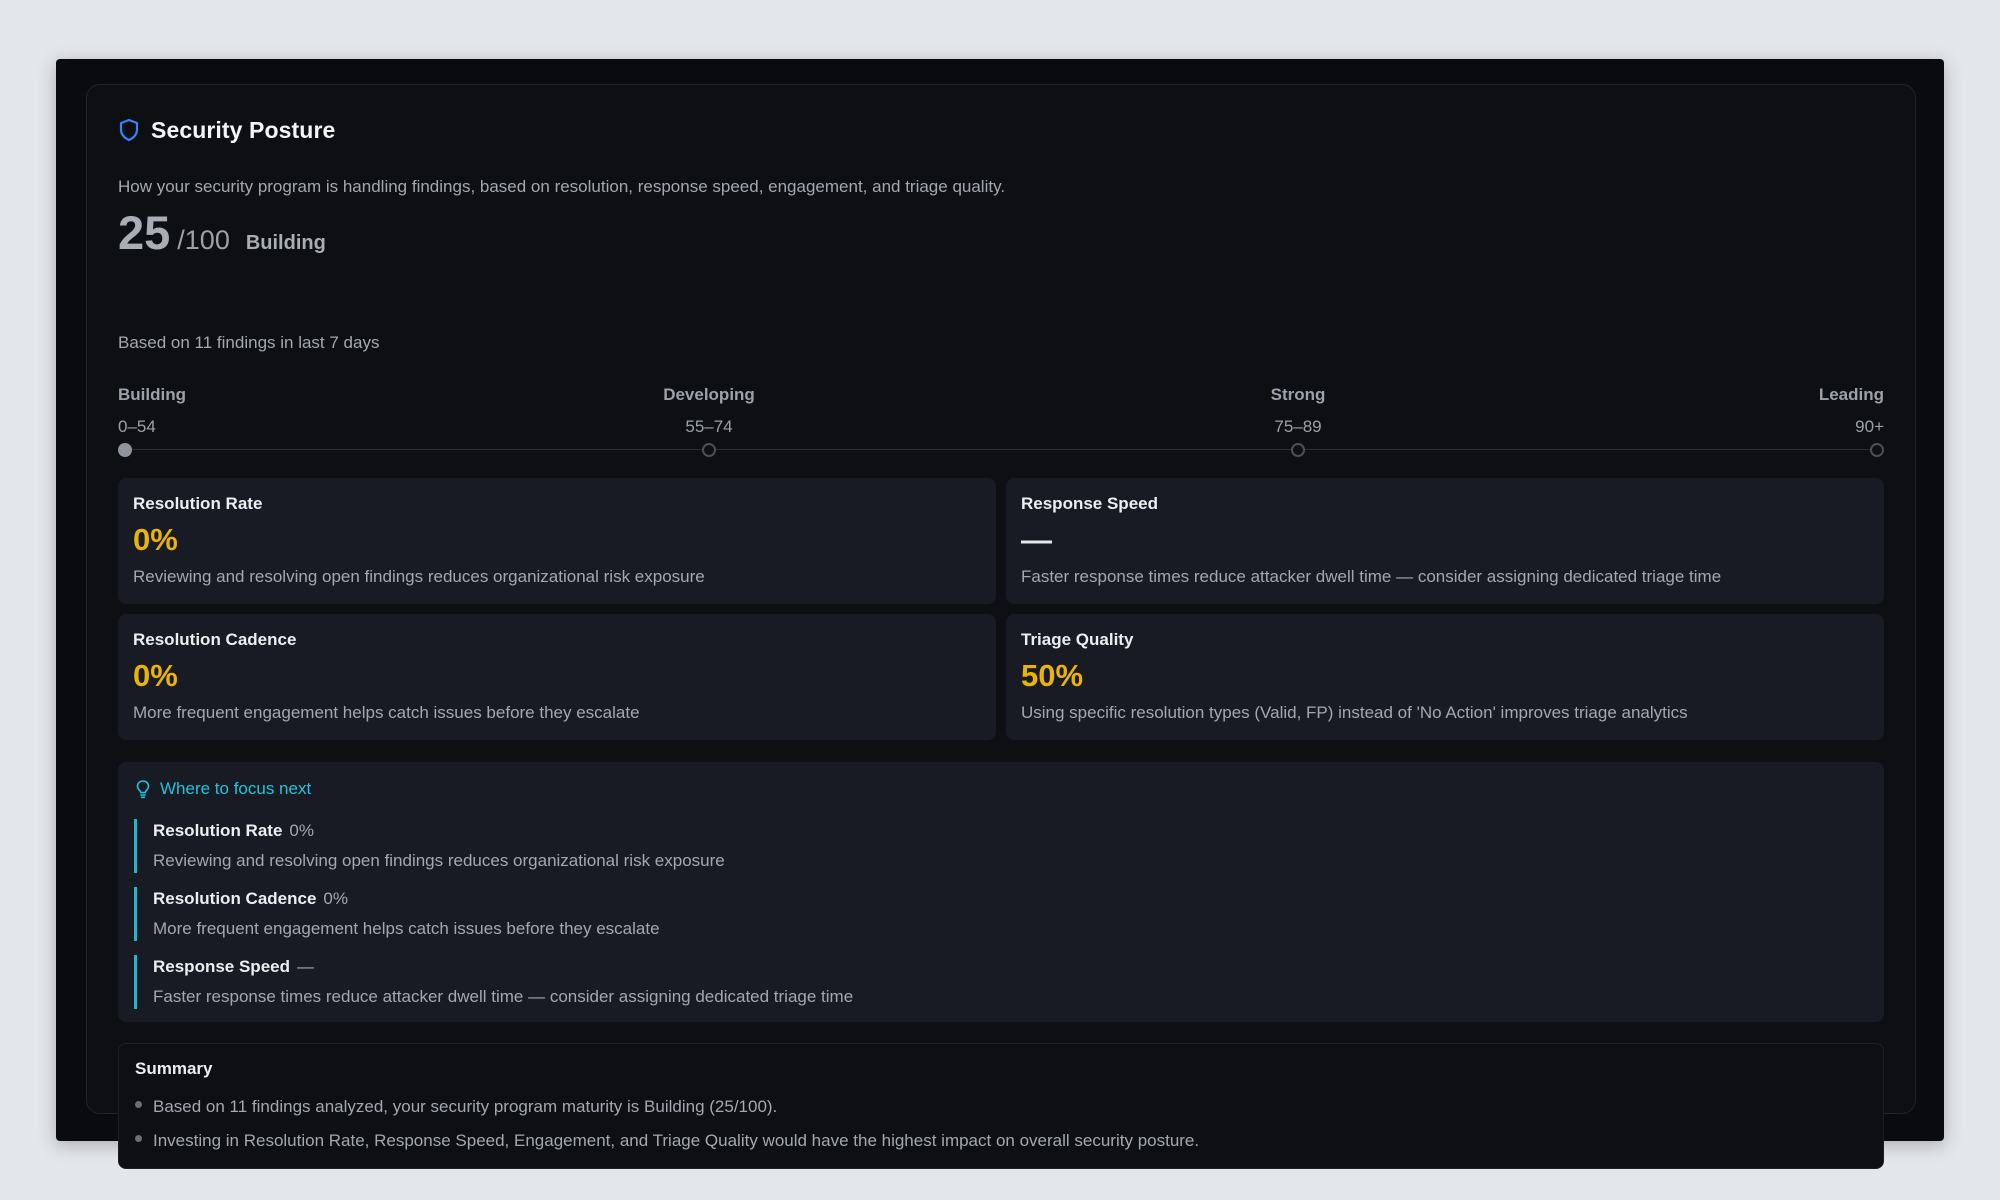  I want to click on metric-label: Response Speed, so click(1089, 503).